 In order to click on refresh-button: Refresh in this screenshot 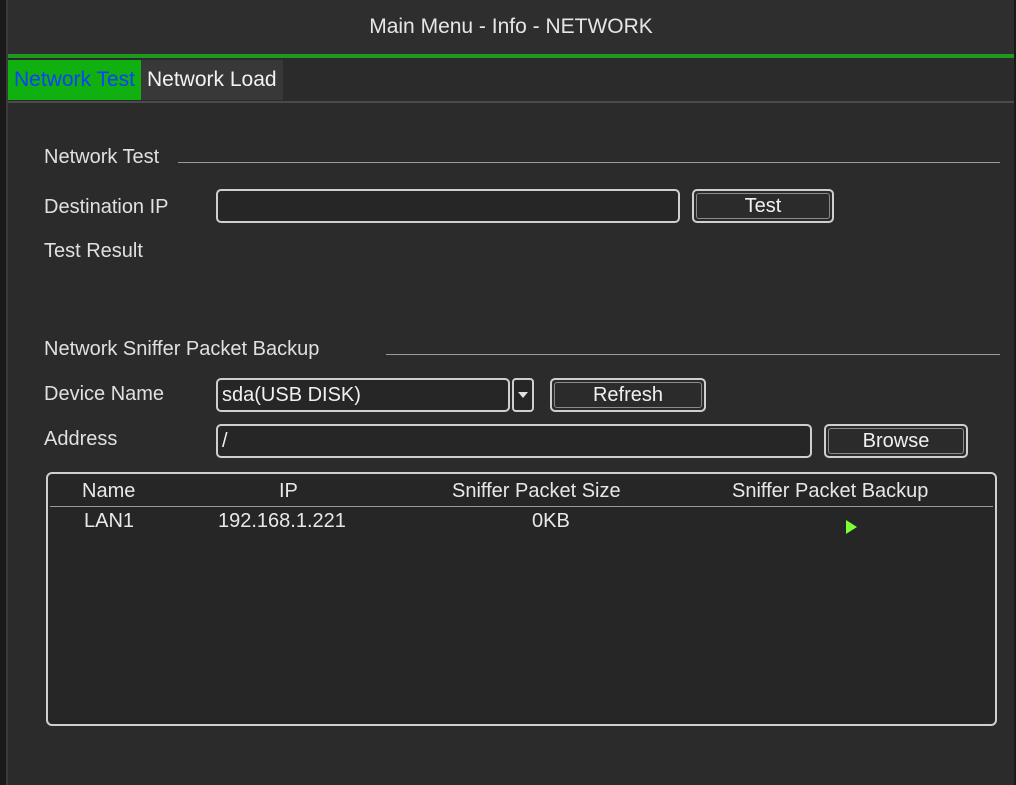, I will do `click(628, 395)`.